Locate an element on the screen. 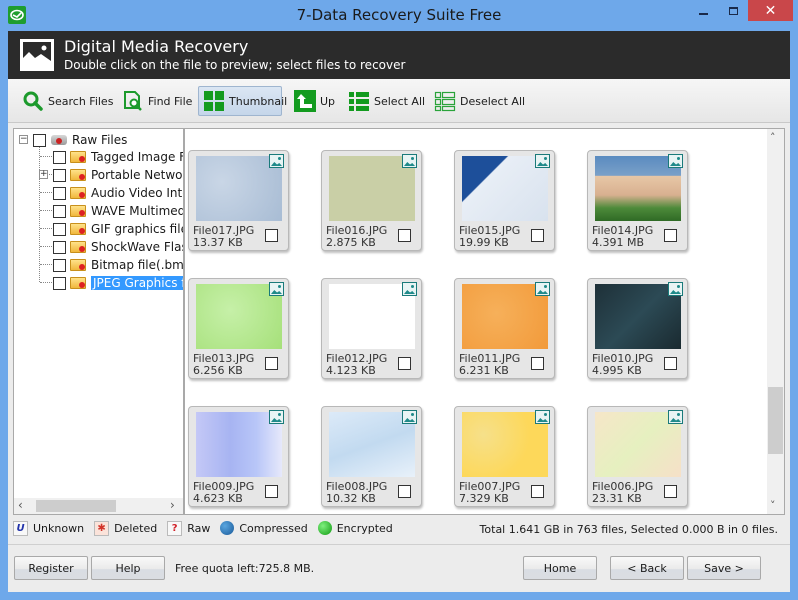 The width and height of the screenshot is (798, 600). tree-horizontal-scrollbar: ‹ › is located at coordinates (98, 506).